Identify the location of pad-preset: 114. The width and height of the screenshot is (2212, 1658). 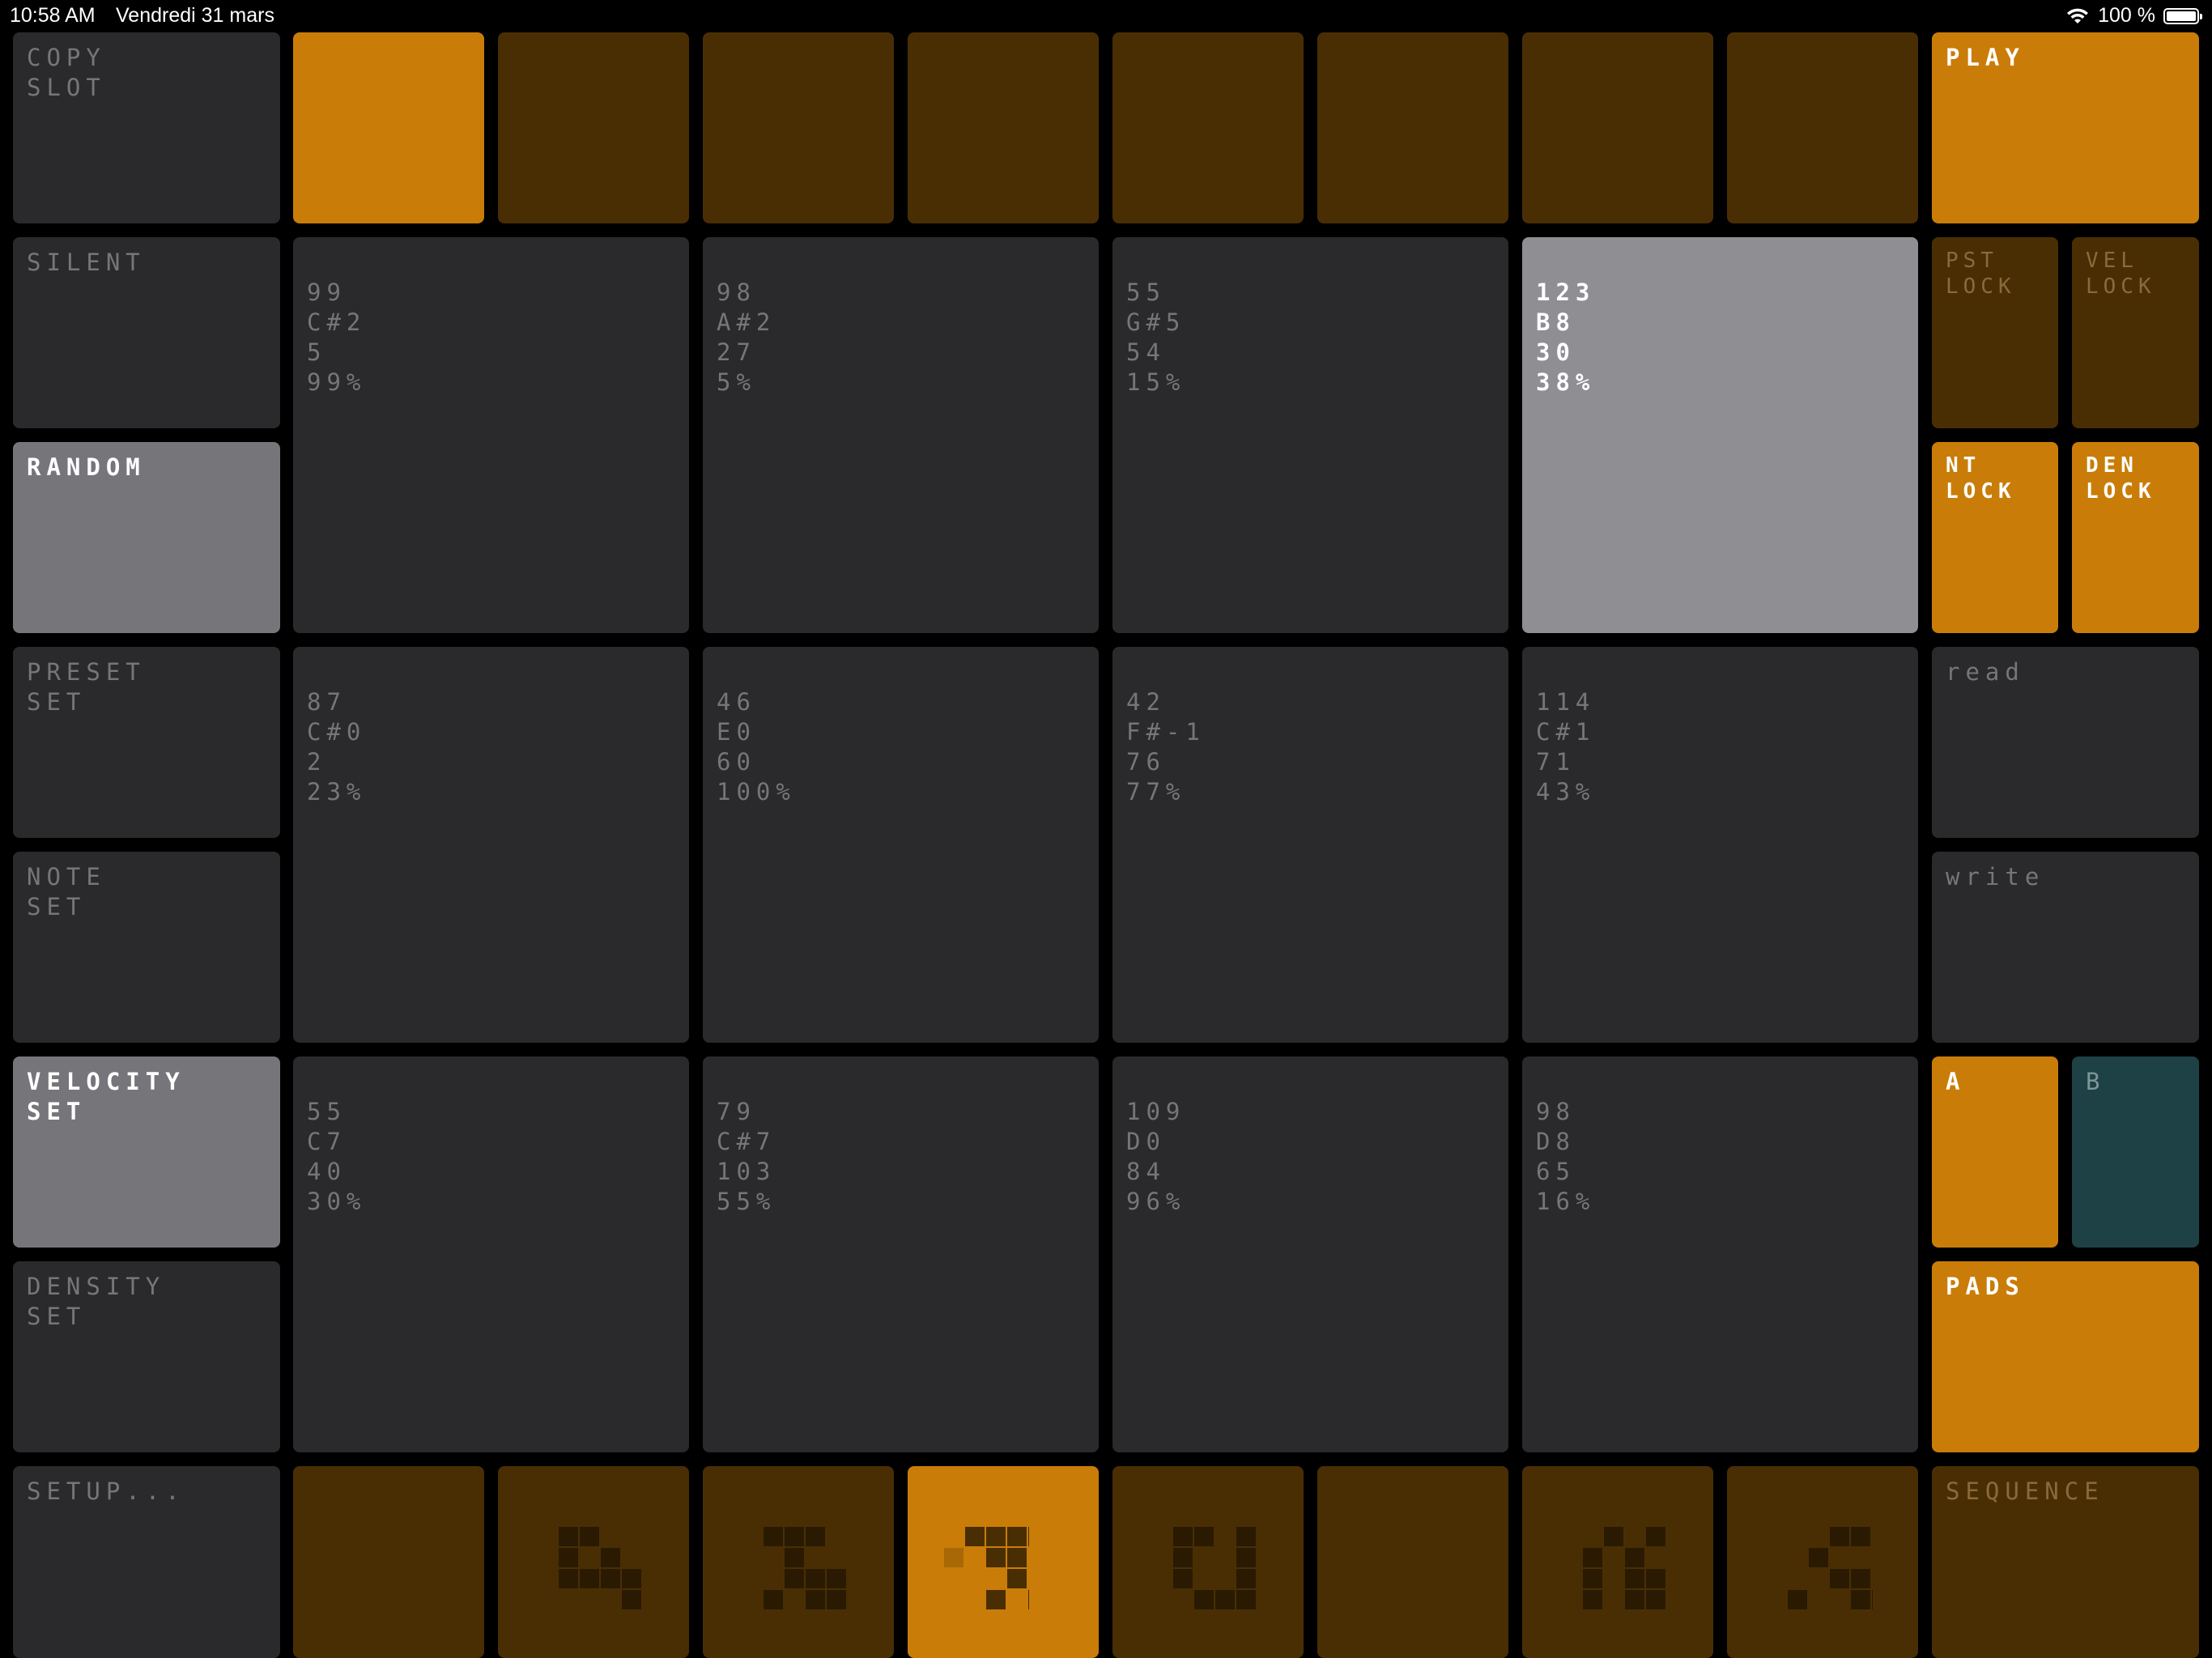
(1566, 702).